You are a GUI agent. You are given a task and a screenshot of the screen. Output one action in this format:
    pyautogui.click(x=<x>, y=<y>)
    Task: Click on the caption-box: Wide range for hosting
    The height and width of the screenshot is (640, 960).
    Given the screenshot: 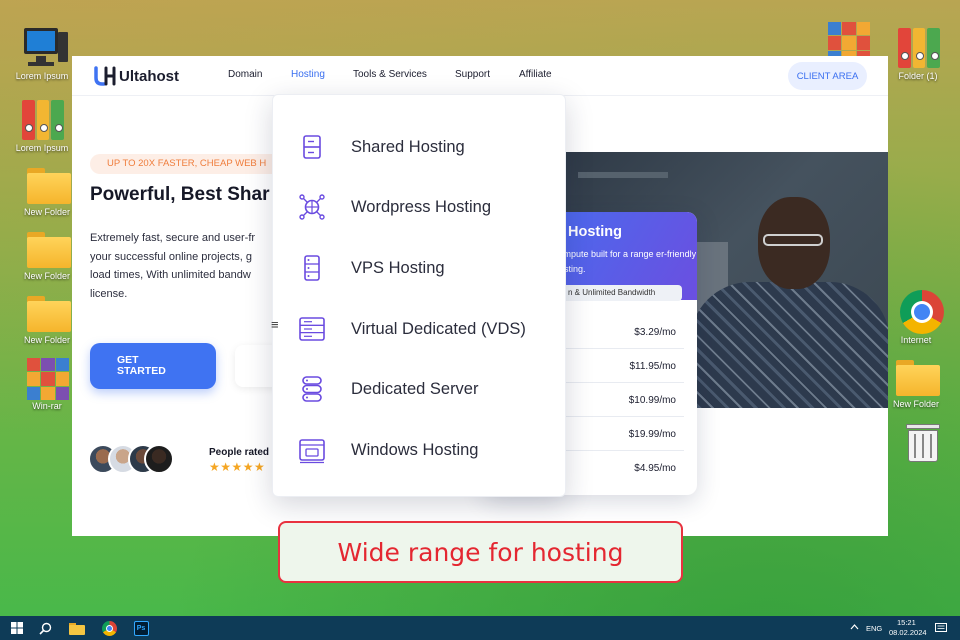 What is the action you would take?
    pyautogui.click(x=480, y=552)
    